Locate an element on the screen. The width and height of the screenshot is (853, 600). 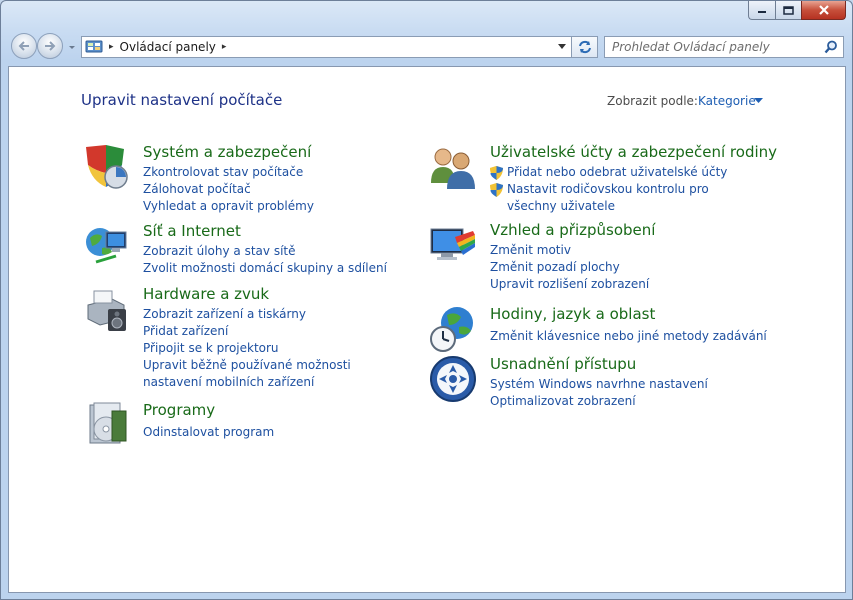
link-optimize-display: Optimalizovat zobrazení is located at coordinates (640, 401).